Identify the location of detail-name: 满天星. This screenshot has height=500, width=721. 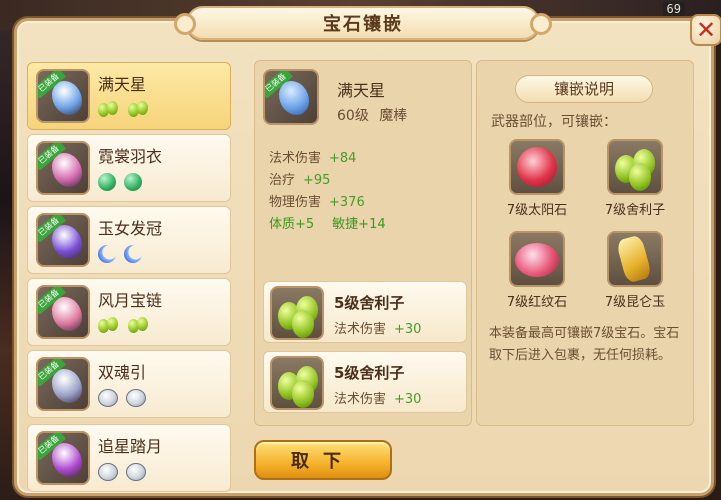
(361, 90).